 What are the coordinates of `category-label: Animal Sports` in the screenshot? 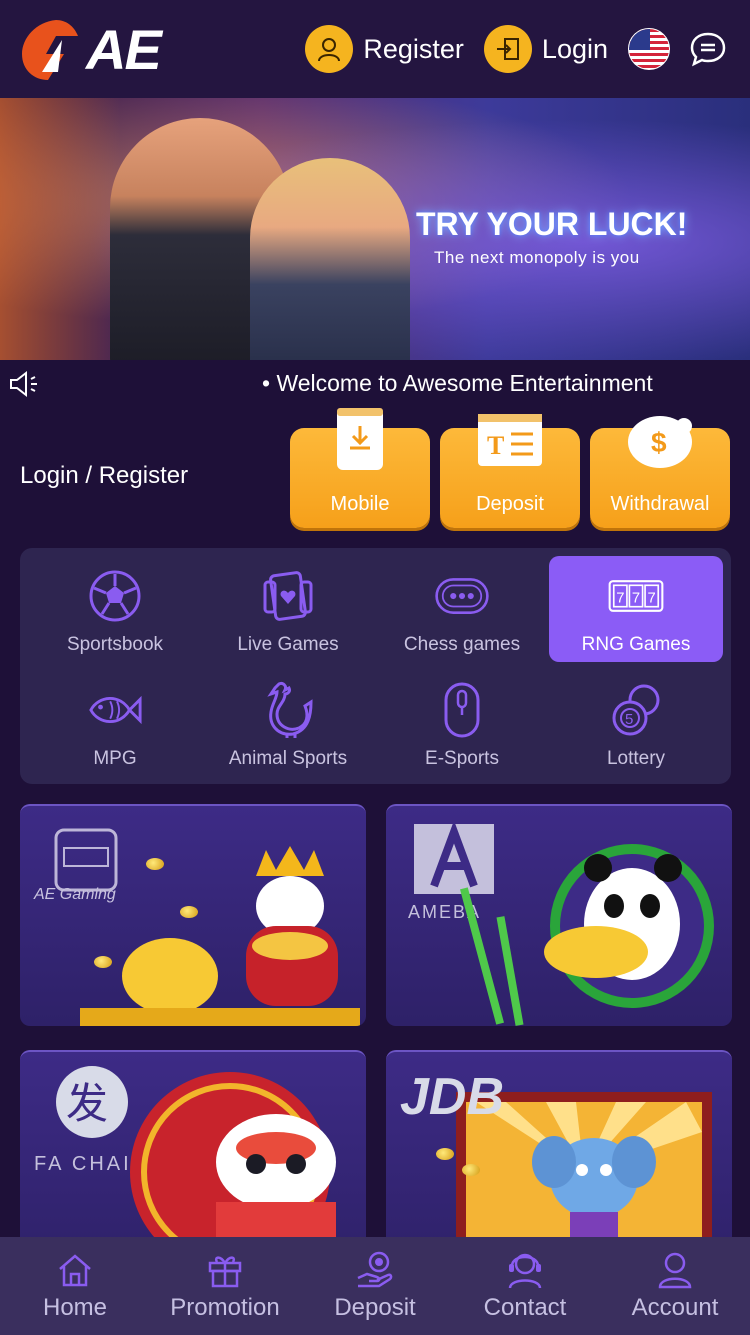 It's located at (288, 758).